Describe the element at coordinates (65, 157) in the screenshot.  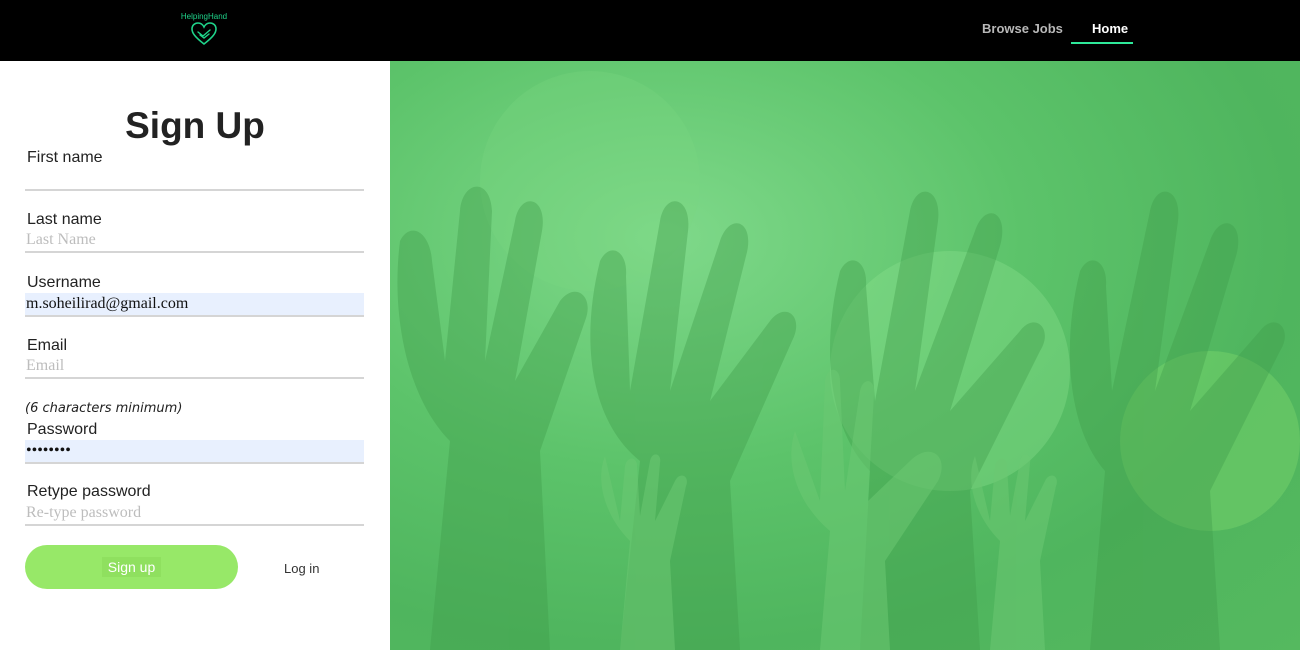
I see `first-name-label: First name` at that location.